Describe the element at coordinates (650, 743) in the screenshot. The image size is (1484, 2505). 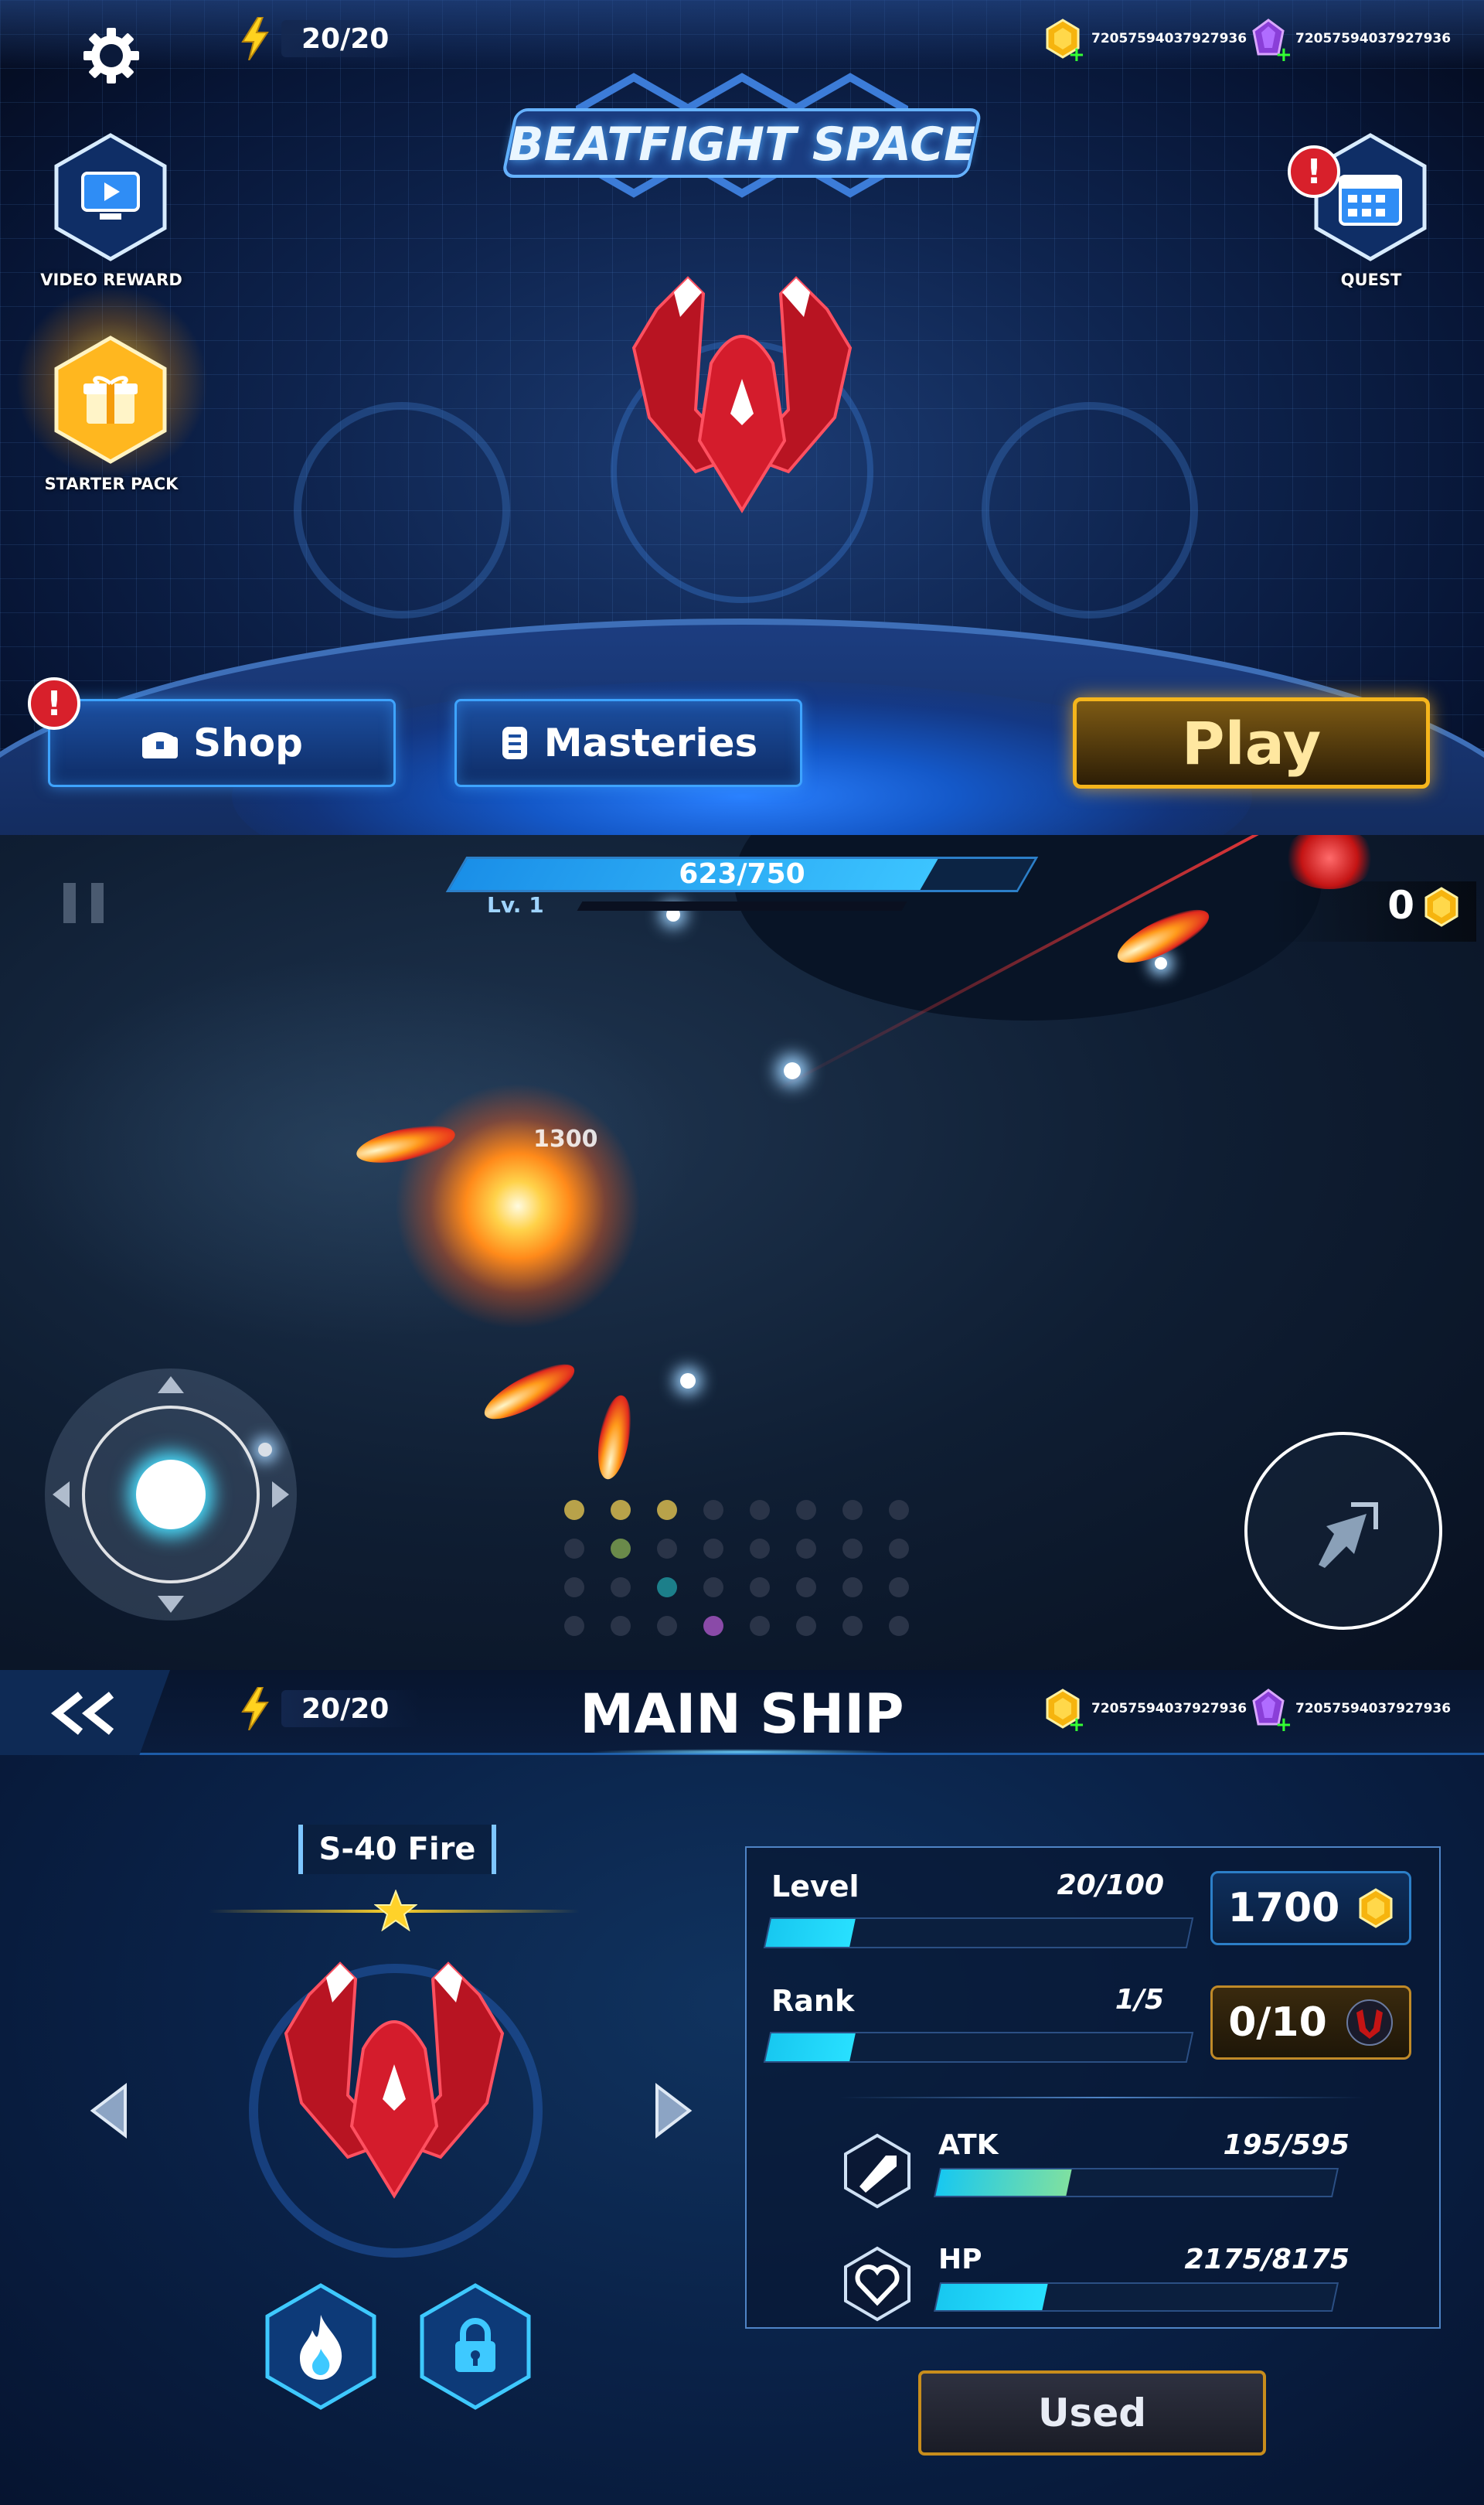
I see `masteries-label: Masteries` at that location.